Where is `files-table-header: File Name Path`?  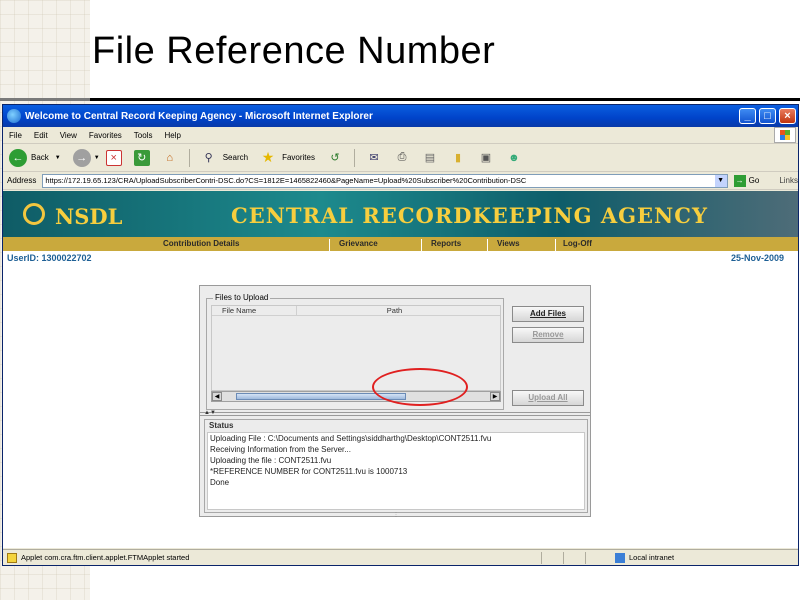 files-table-header: File Name Path is located at coordinates (356, 311).